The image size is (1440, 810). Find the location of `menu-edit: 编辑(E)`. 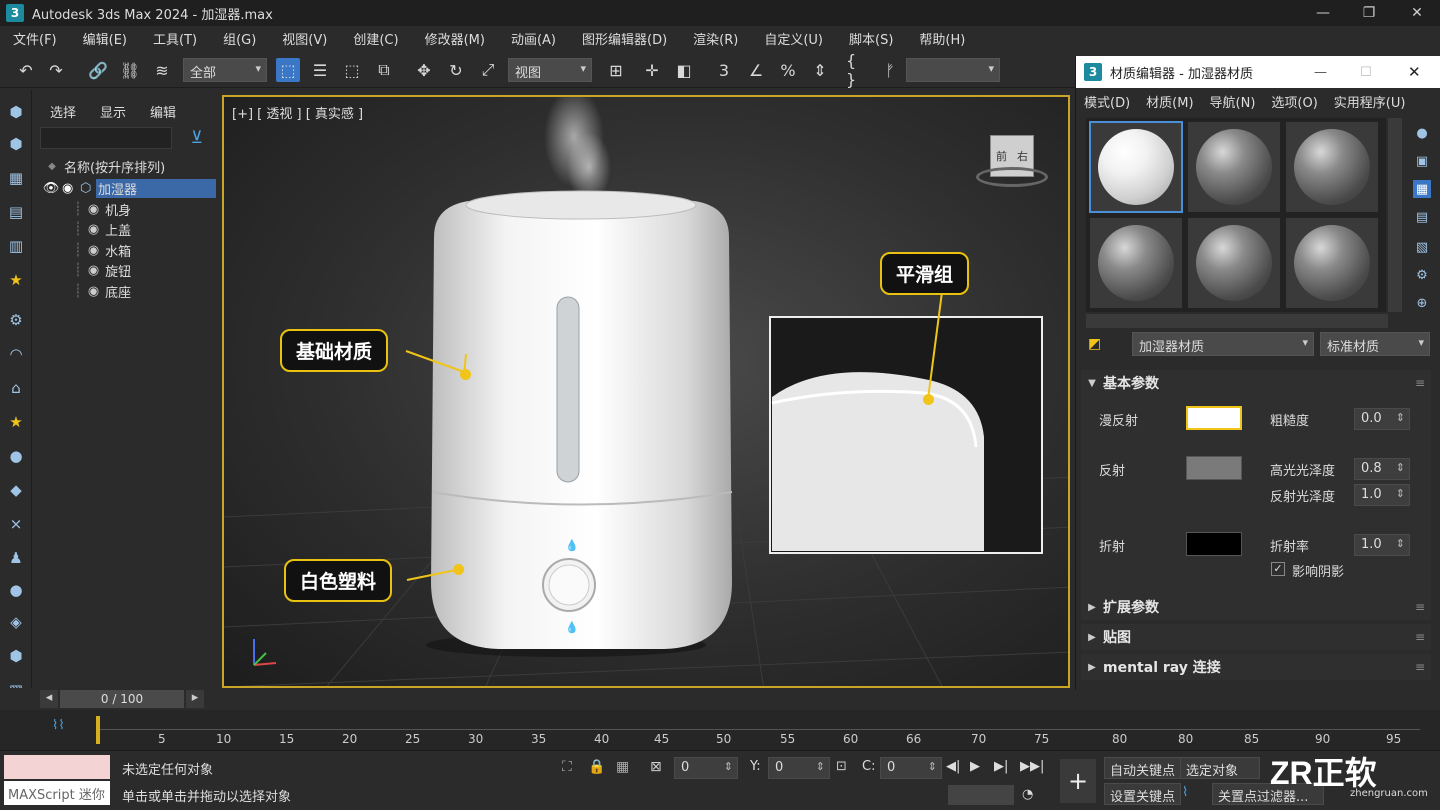

menu-edit: 编辑(E) is located at coordinates (105, 38).